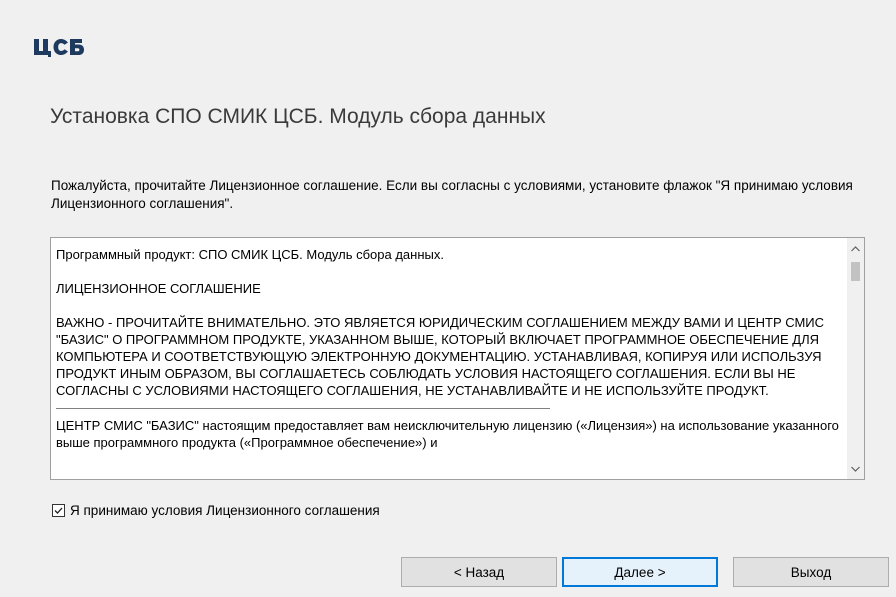  I want to click on scroll-thumb, so click(855, 271).